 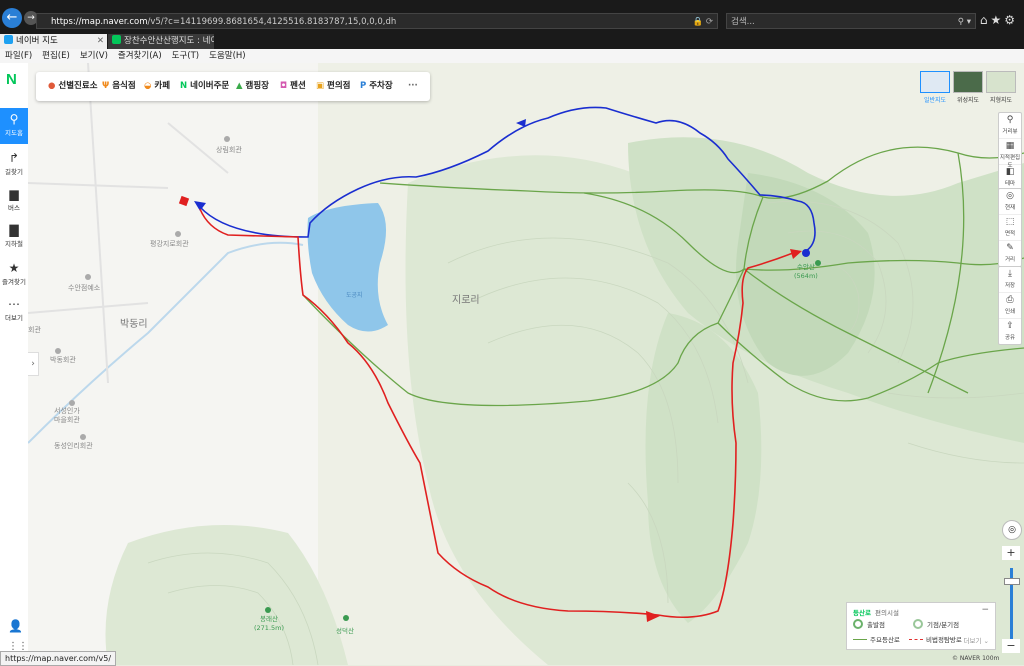 What do you see at coordinates (52, 86) in the screenshot?
I see `pin-icon: ●` at bounding box center [52, 86].